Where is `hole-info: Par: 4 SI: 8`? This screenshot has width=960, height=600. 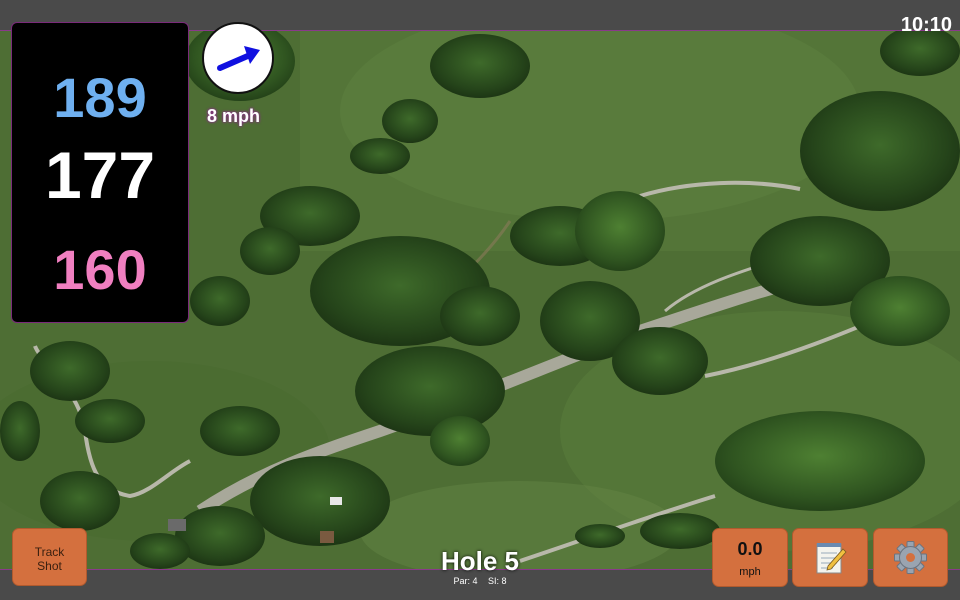 hole-info: Par: 4 SI: 8 is located at coordinates (480, 581).